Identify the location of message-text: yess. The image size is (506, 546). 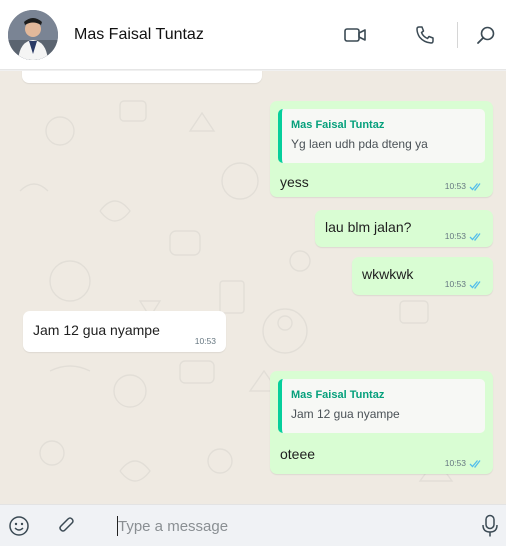
(294, 182).